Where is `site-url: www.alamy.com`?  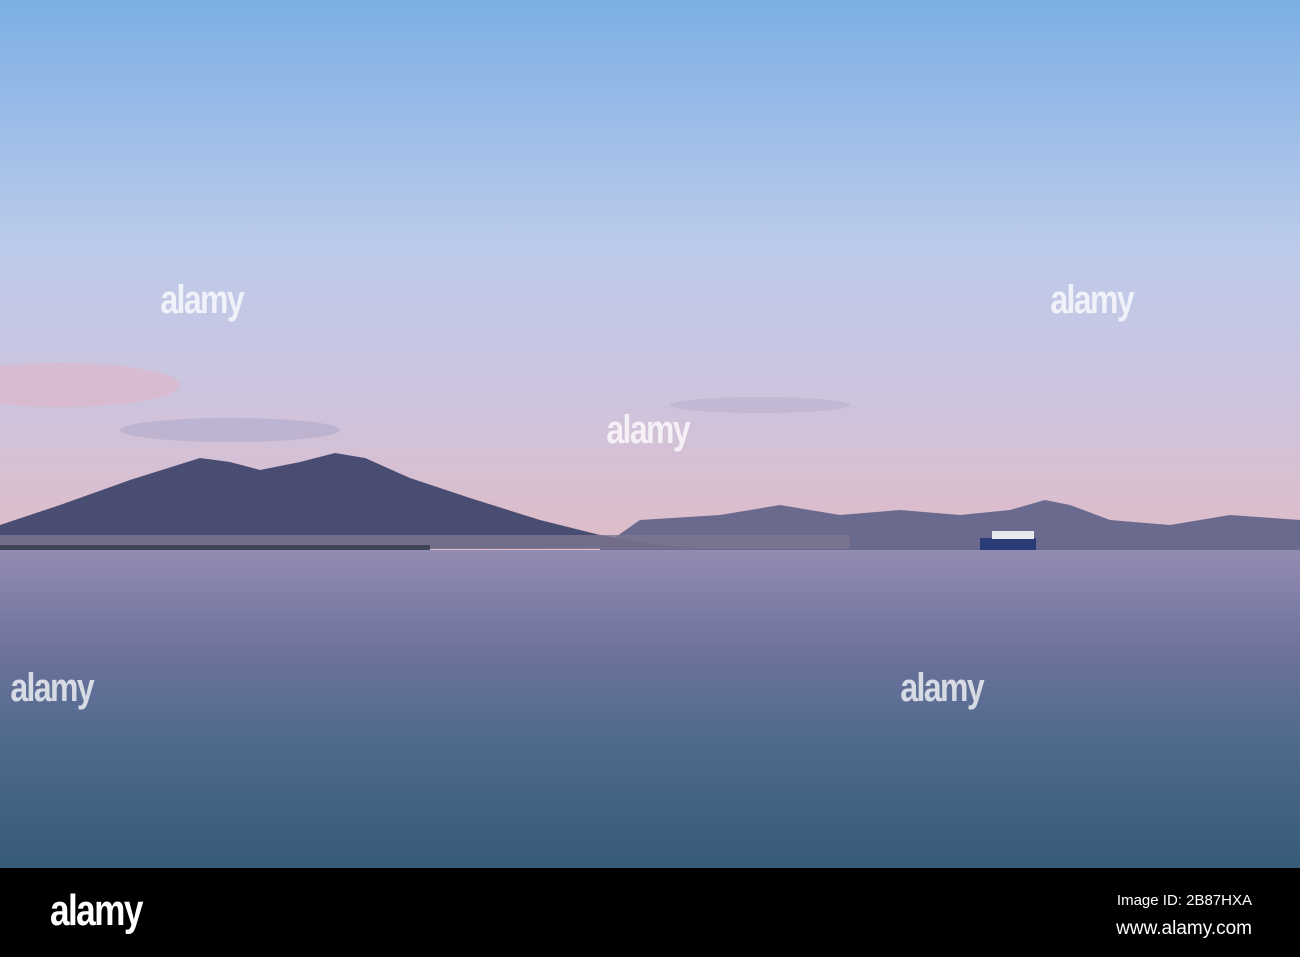
site-url: www.alamy.com is located at coordinates (1184, 929).